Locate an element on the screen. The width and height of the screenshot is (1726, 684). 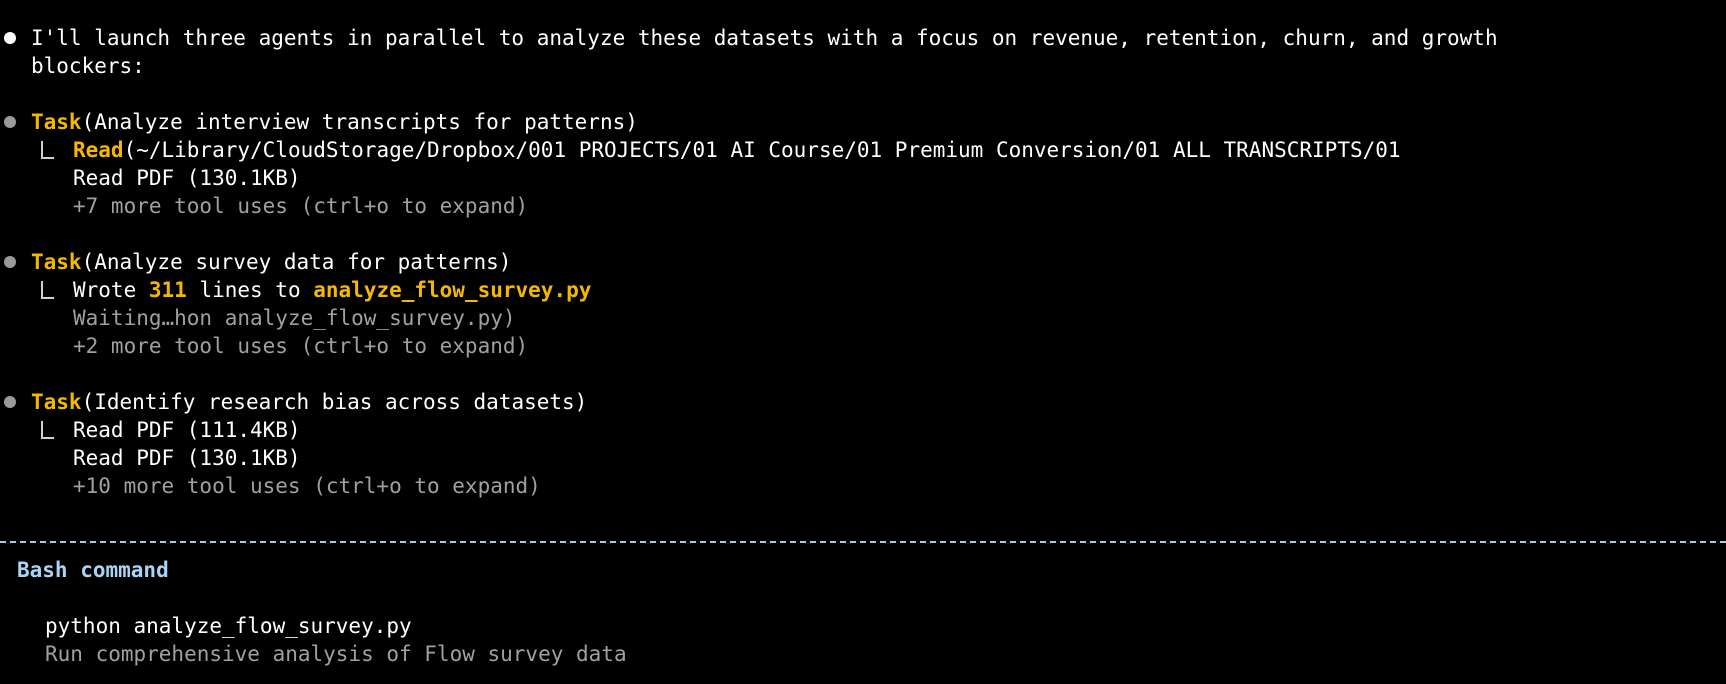
task-subitem: Read PDF (111.4KB) is located at coordinates (187, 430).